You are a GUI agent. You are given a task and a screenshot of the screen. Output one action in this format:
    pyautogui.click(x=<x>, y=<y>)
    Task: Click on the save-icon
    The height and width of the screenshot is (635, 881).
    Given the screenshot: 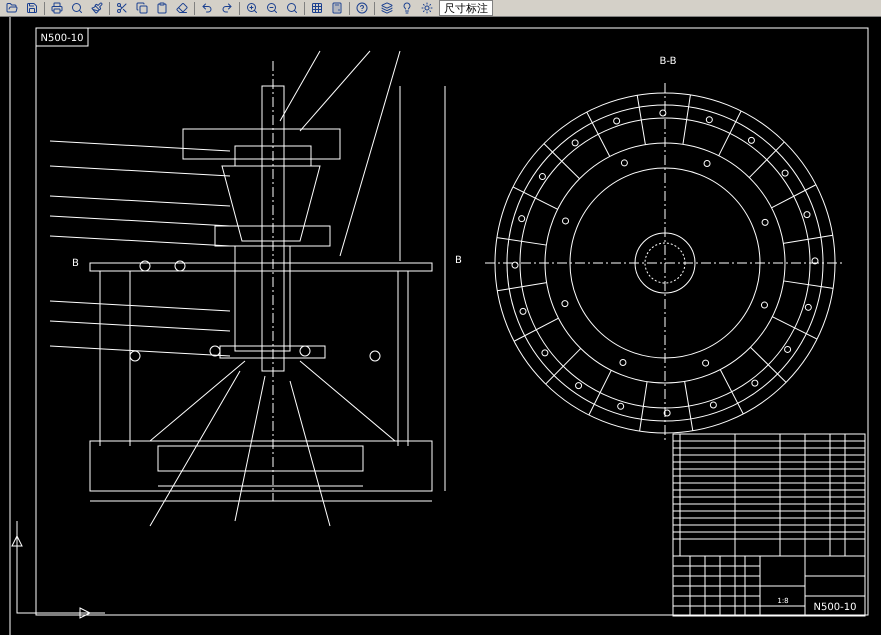 What is the action you would take?
    pyautogui.click(x=32, y=8)
    